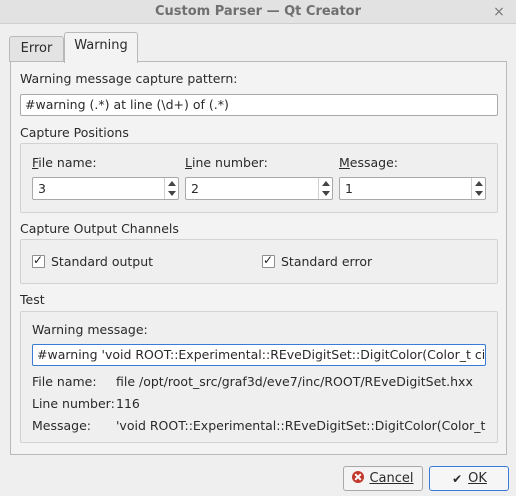 The height and width of the screenshot is (496, 516). I want to click on standard-output-checkbox: ✓, so click(38, 260).